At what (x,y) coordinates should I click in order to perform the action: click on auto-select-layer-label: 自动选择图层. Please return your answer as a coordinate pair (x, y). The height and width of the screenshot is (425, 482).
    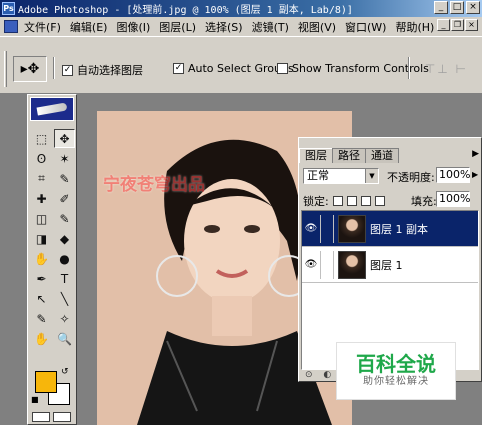
    Looking at the image, I should click on (110, 70).